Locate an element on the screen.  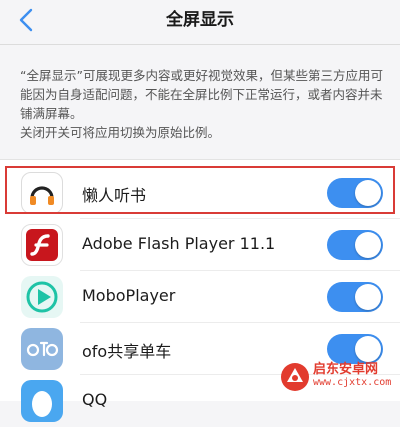
headphones-icon is located at coordinates (42, 193).